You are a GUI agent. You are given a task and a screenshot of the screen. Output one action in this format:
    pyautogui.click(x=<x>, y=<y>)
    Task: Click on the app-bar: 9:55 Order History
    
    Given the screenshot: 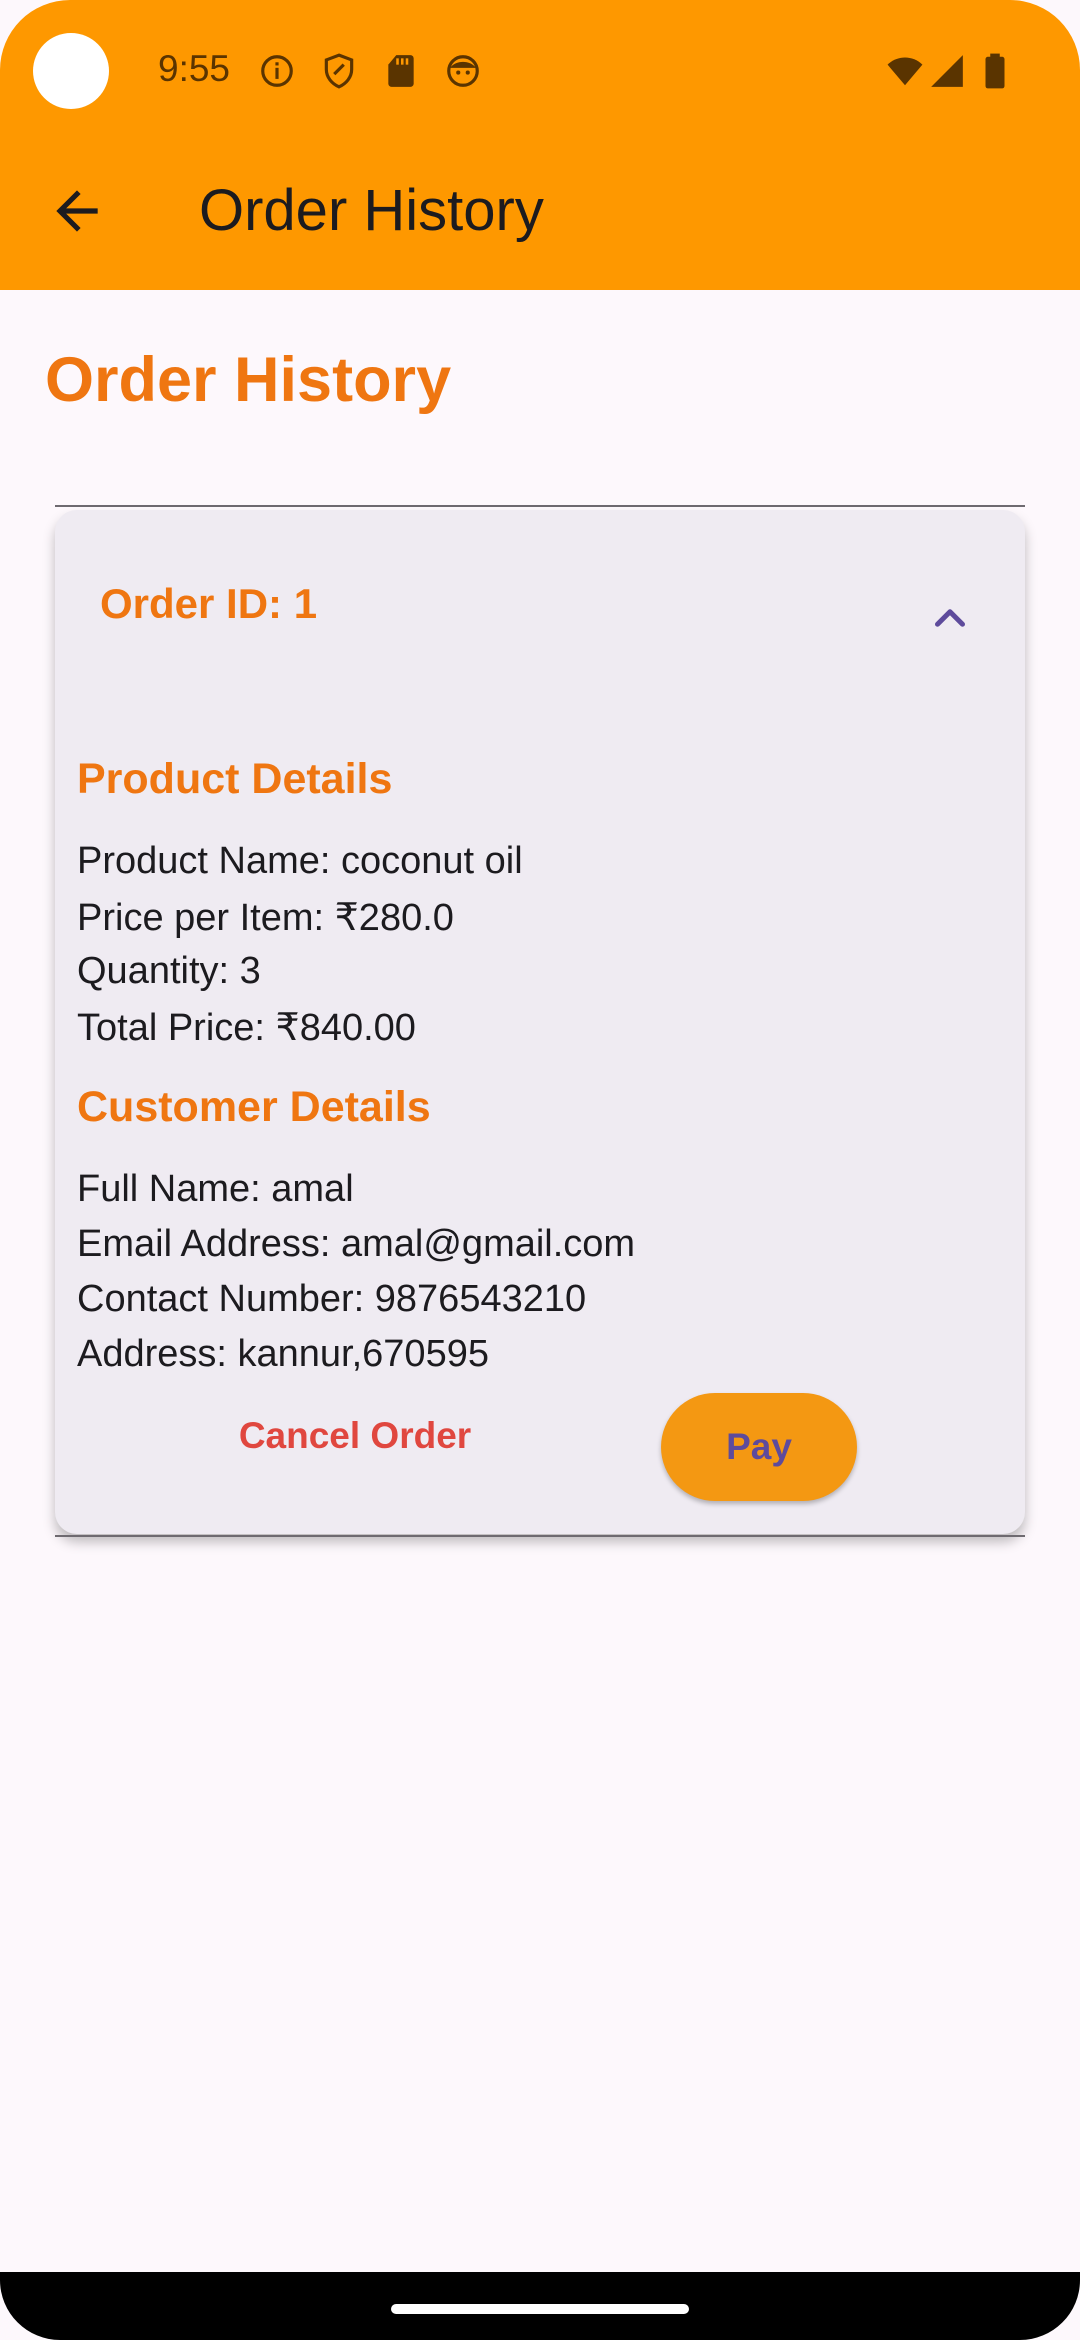 What is the action you would take?
    pyautogui.click(x=540, y=145)
    